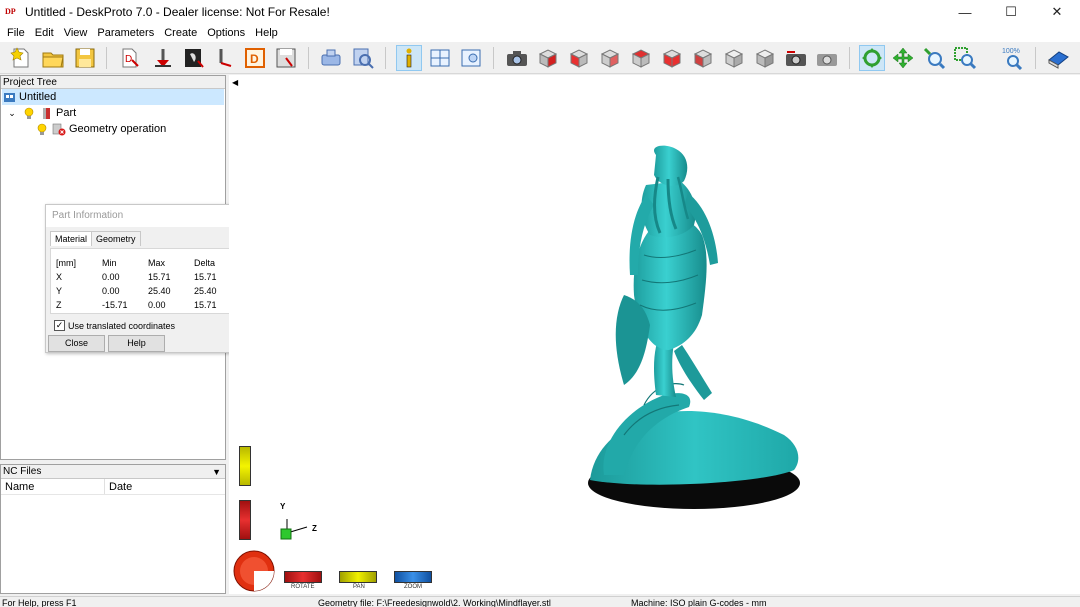  I want to click on layout-icon, so click(440, 58).